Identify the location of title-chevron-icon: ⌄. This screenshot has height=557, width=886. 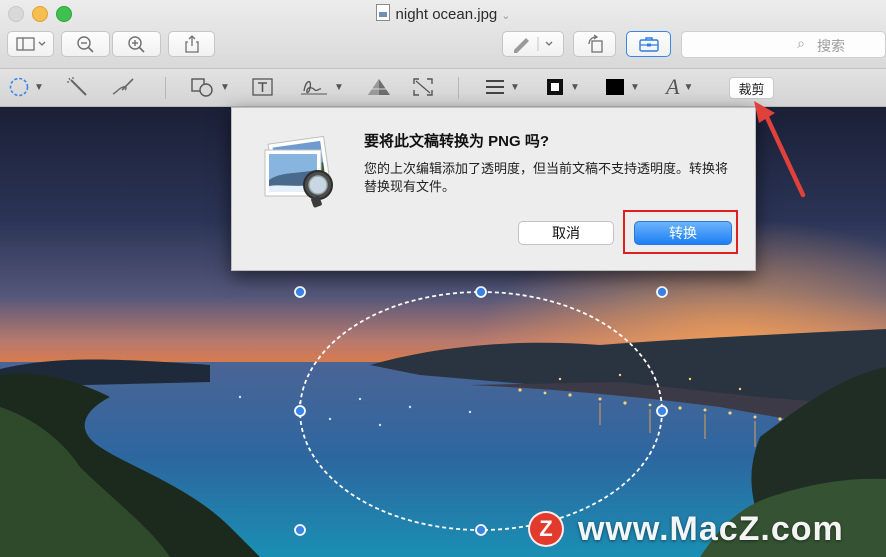
(506, 16).